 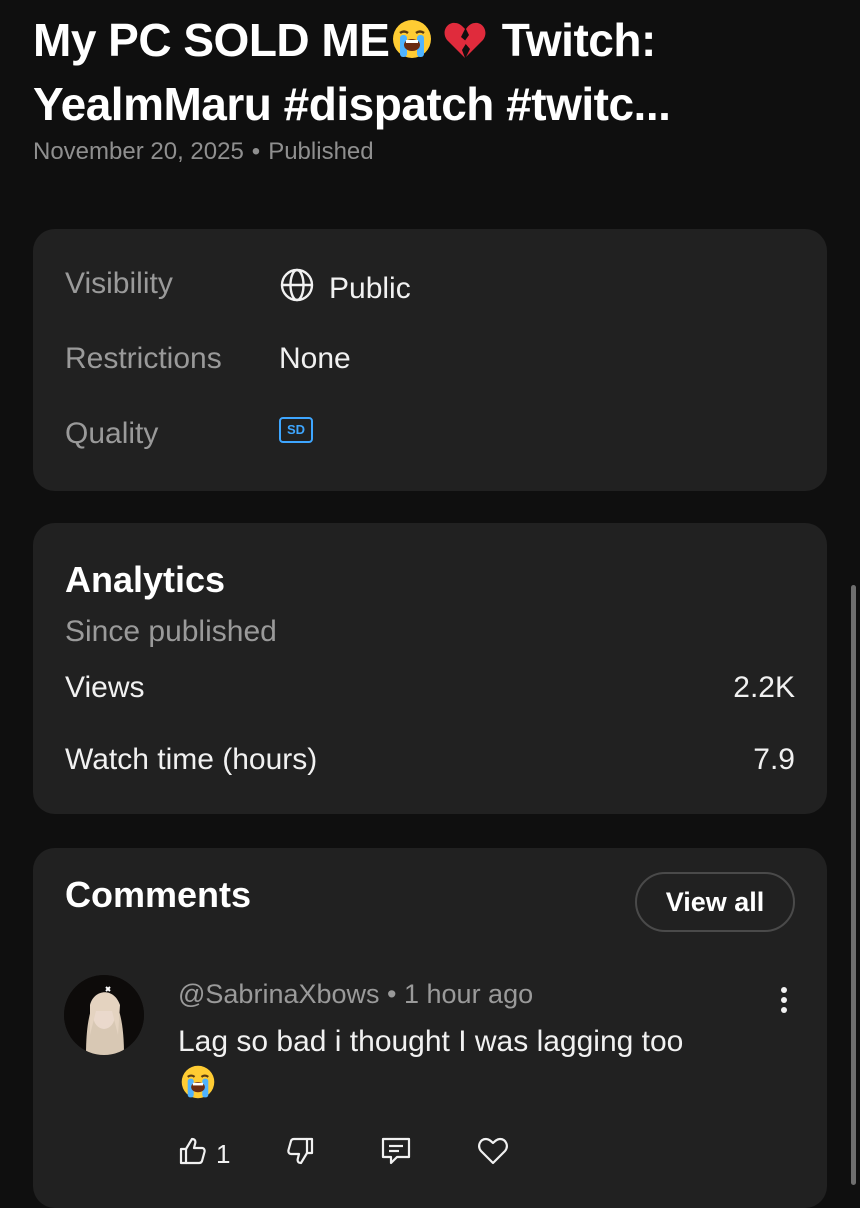 What do you see at coordinates (430, 688) in the screenshot?
I see `views-stat: Views 2.2K` at bounding box center [430, 688].